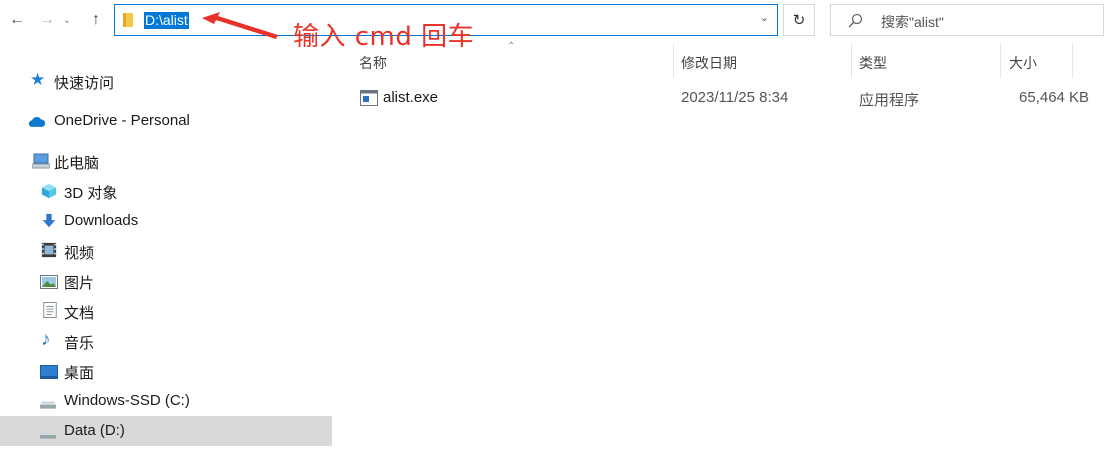  Describe the element at coordinates (46, 339) in the screenshot. I see `music-note-icon: ♪` at that location.